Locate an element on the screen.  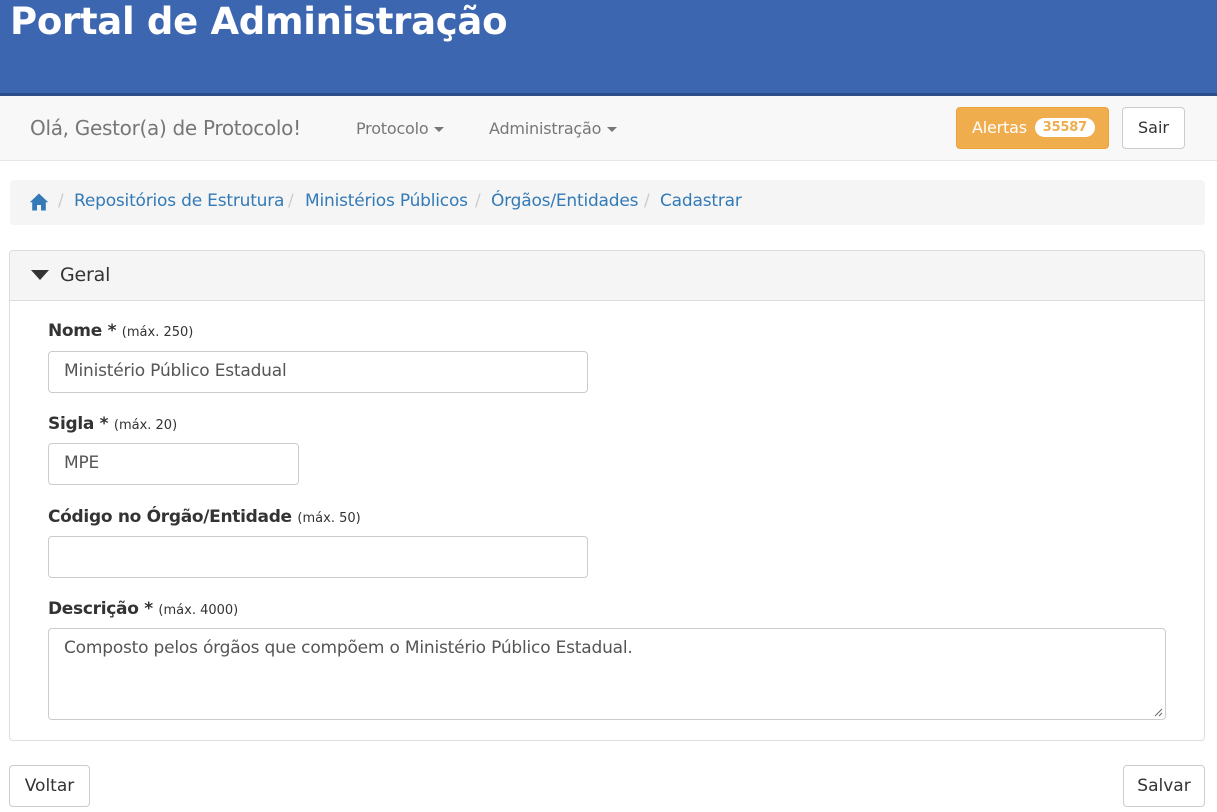
back-button: Voltar is located at coordinates (49, 786).